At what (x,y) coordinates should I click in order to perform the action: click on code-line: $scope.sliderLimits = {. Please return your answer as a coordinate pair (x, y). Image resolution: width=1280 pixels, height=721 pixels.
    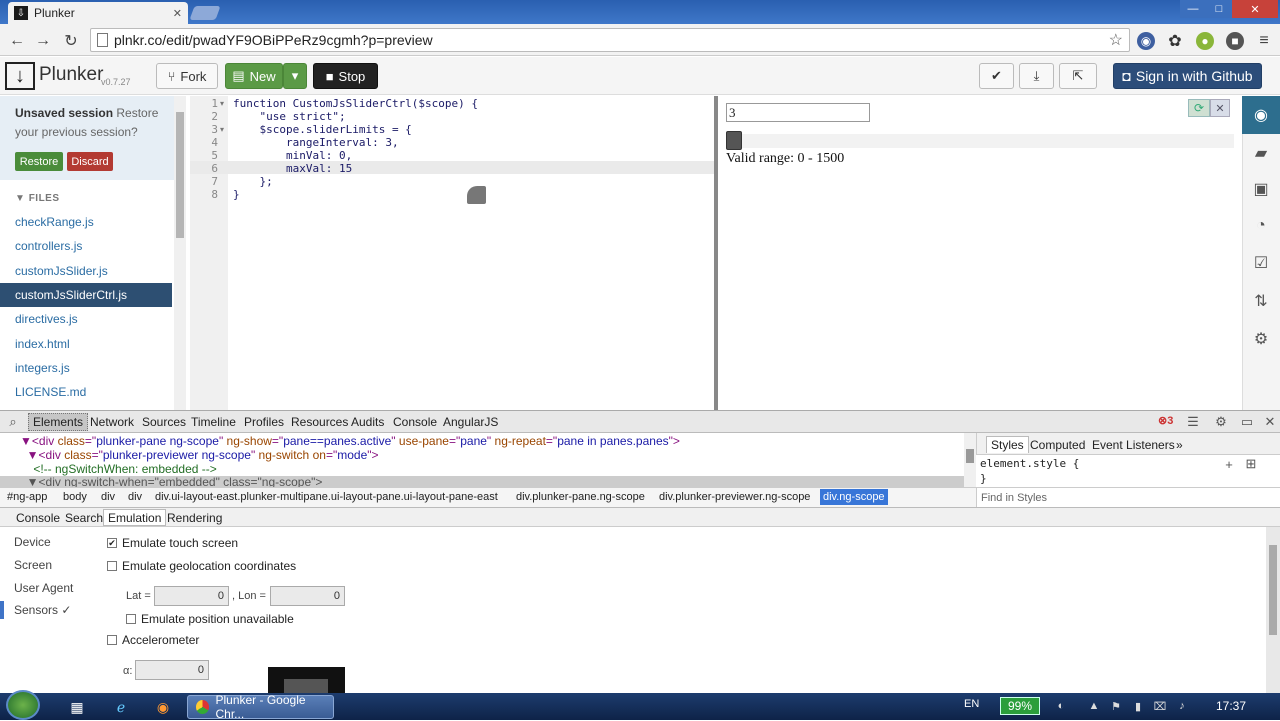
    Looking at the image, I should click on (322, 129).